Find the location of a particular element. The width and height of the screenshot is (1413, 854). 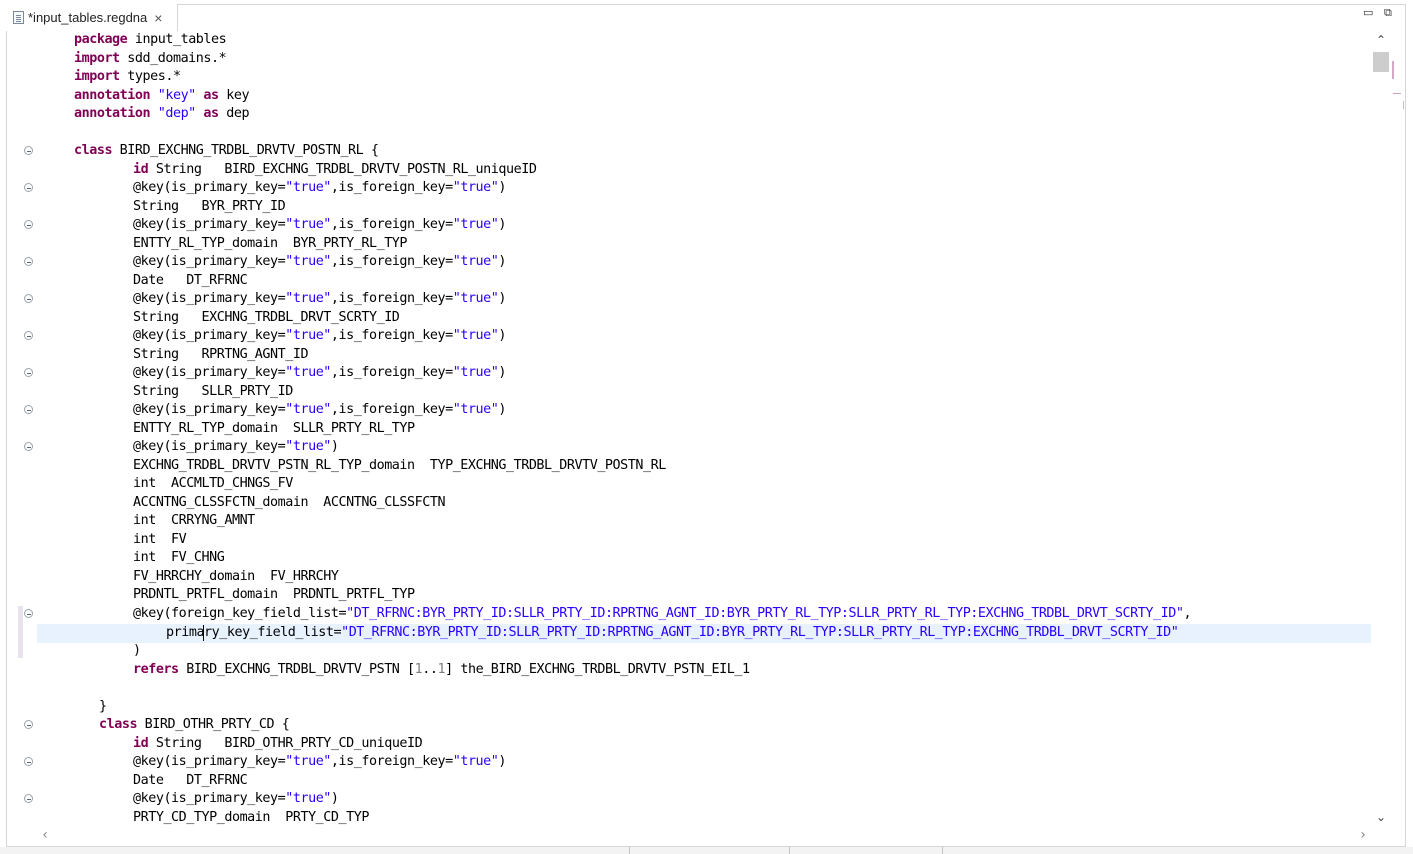

scroll-left-icon: ‹ is located at coordinates (45, 835).